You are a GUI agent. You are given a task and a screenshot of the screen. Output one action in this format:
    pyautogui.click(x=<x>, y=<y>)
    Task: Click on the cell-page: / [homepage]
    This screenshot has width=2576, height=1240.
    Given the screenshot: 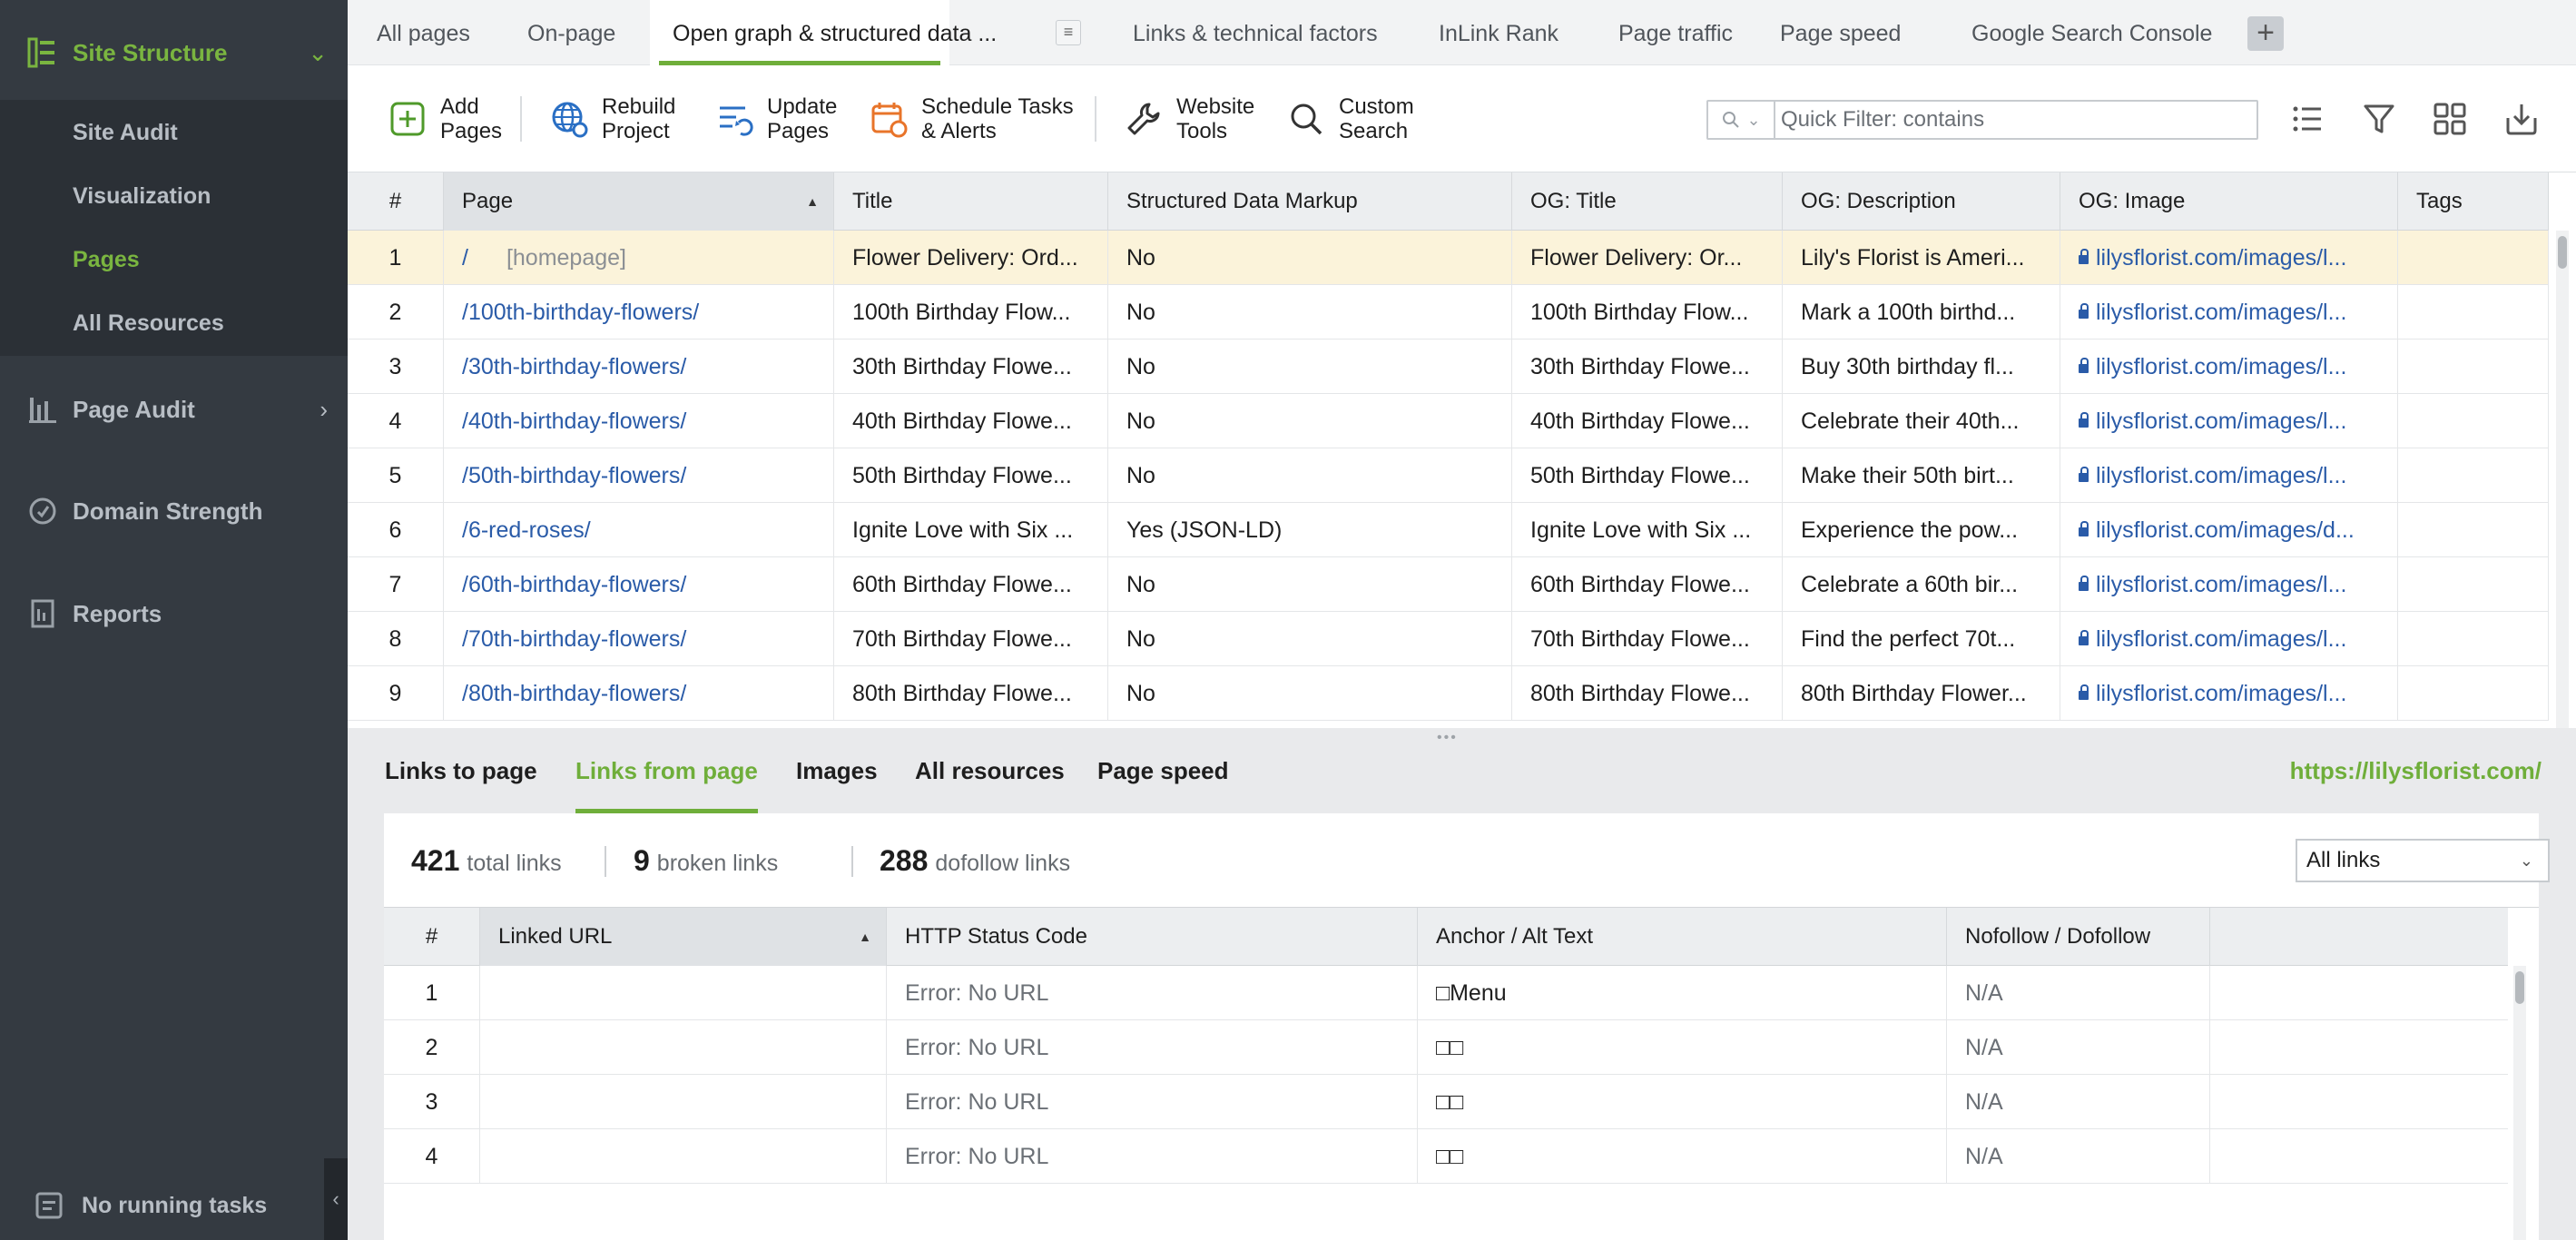 What is the action you would take?
    pyautogui.click(x=639, y=258)
    